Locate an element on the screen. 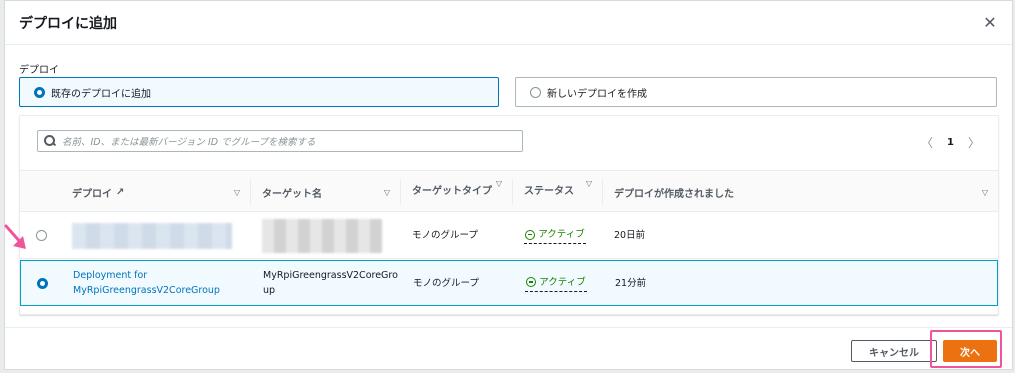 The height and width of the screenshot is (373, 1015). column-header-target-type: ターゲットタイプ ▽ is located at coordinates (456, 192).